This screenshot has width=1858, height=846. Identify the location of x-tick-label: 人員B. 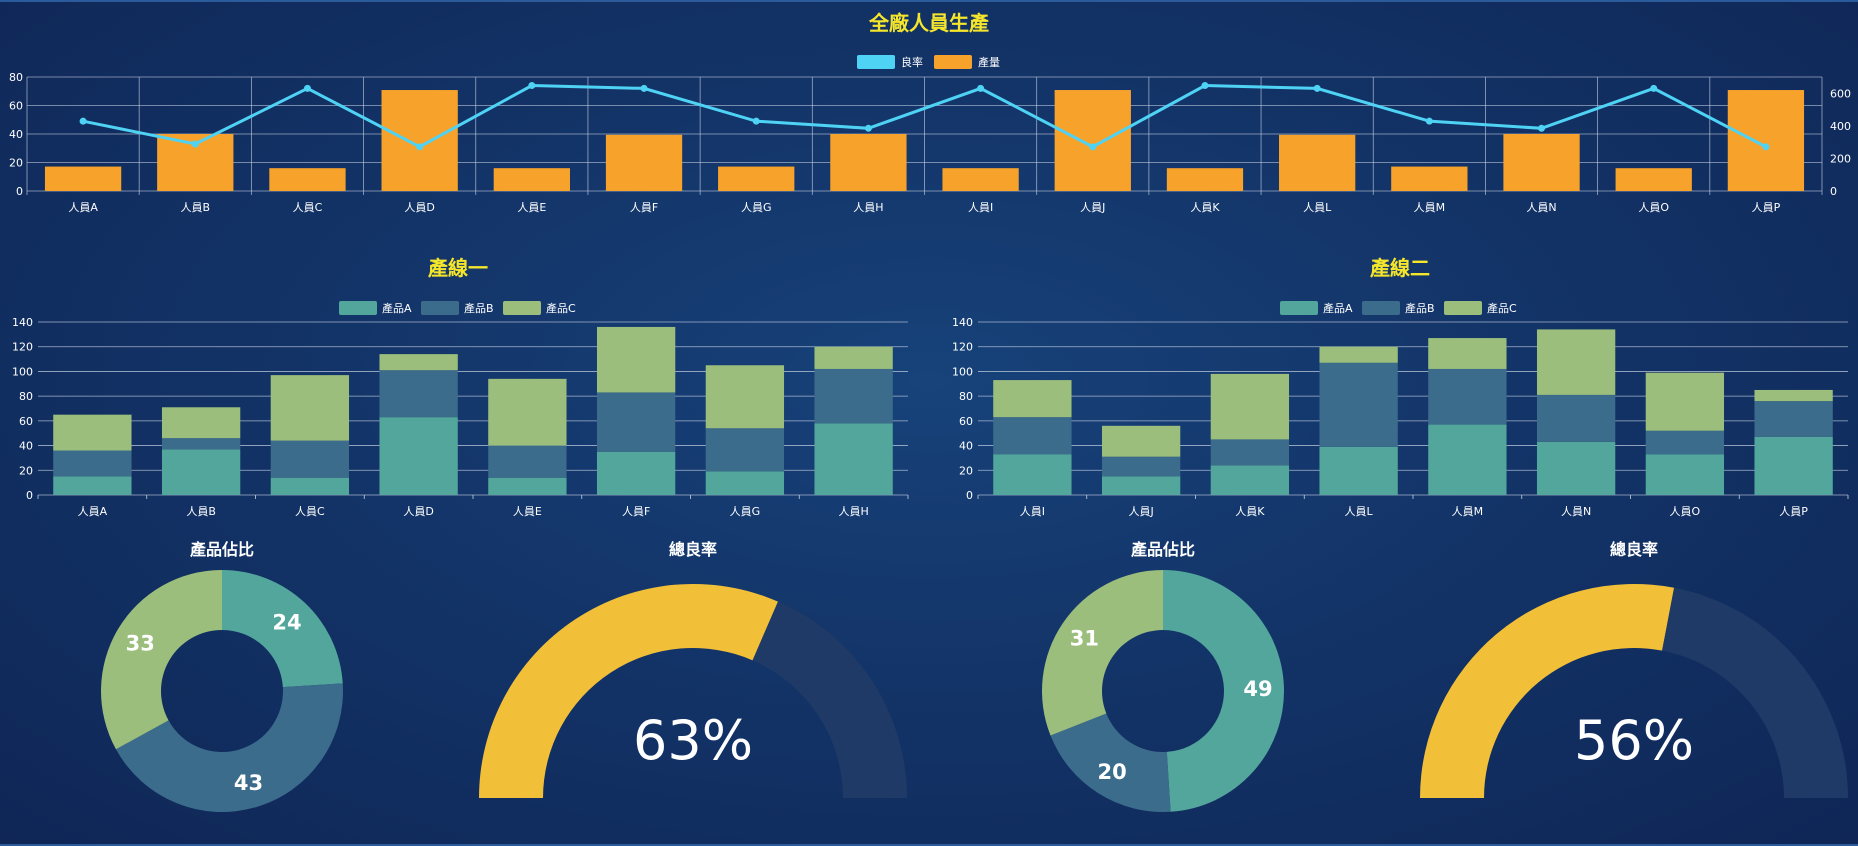
(201, 511).